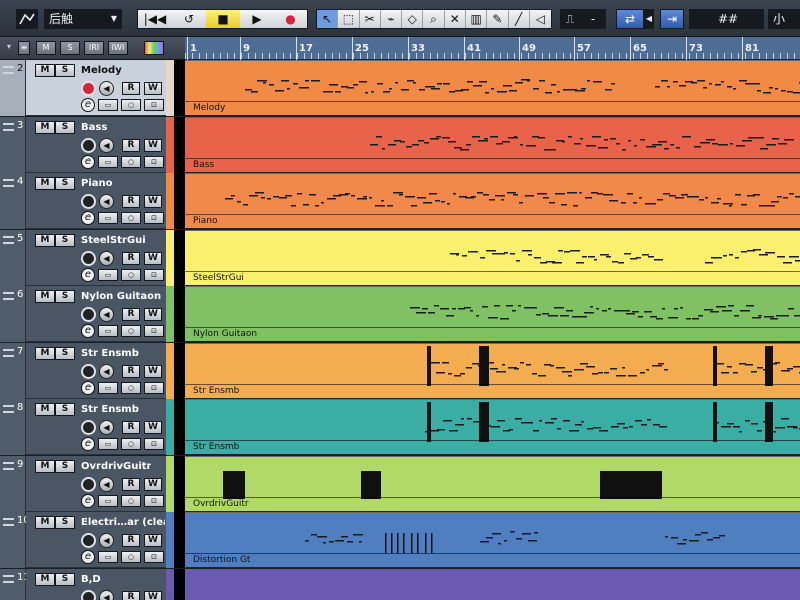 This screenshot has width=800, height=600. What do you see at coordinates (13, 427) in the screenshot?
I see `track-number-cell: 8` at bounding box center [13, 427].